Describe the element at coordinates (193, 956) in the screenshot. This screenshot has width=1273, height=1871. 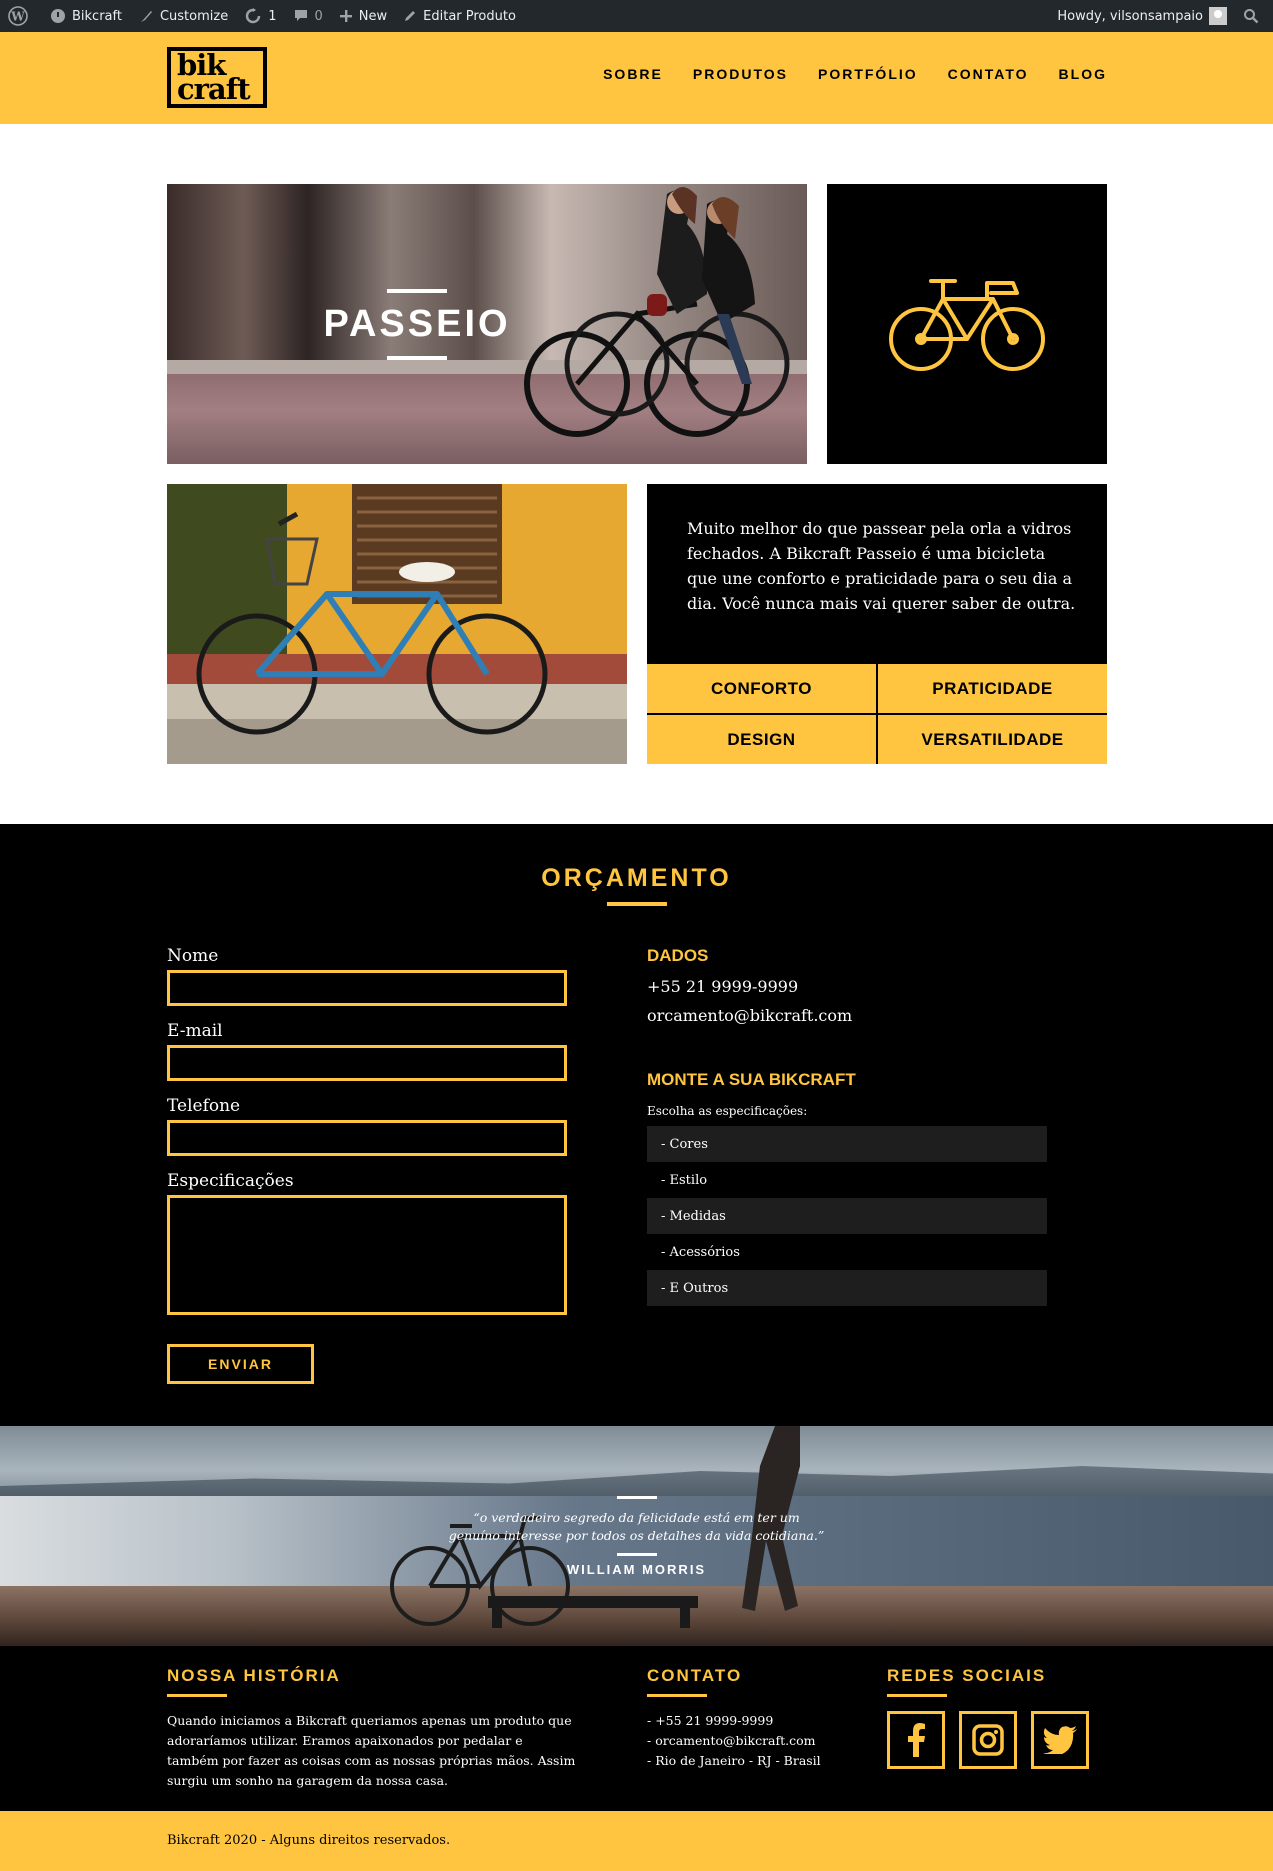
I see `nome-label: Nome` at that location.